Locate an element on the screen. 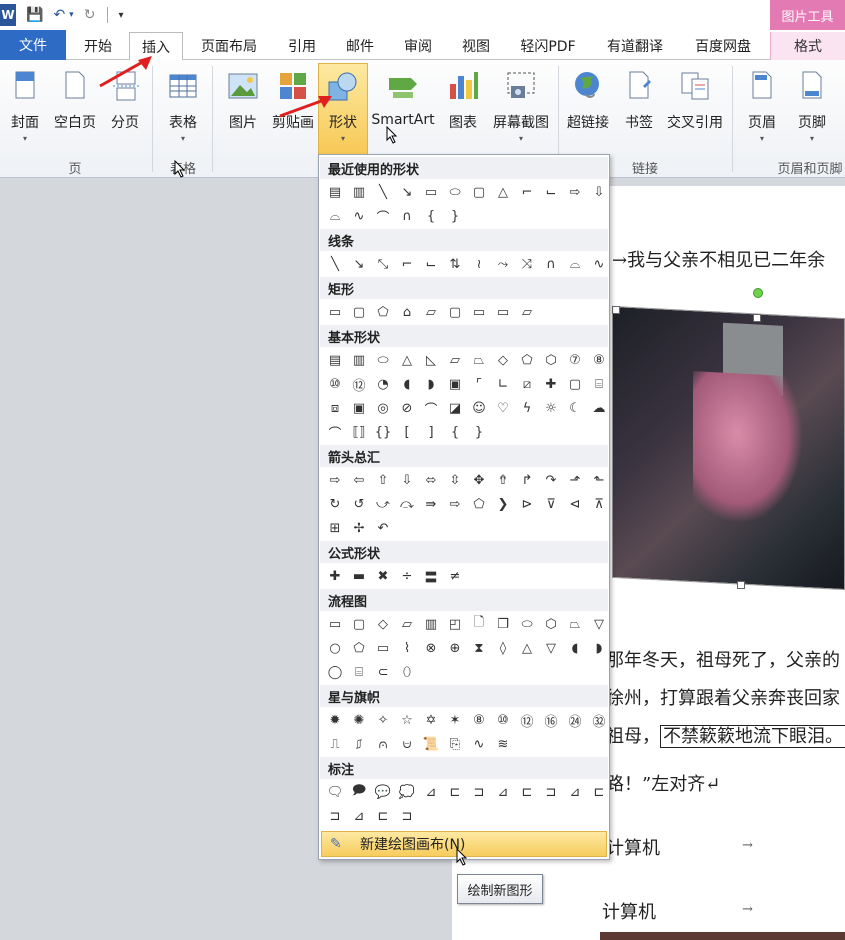 The height and width of the screenshot is (940, 845). hexagon-shape-icon: ⬡ is located at coordinates (551, 360).